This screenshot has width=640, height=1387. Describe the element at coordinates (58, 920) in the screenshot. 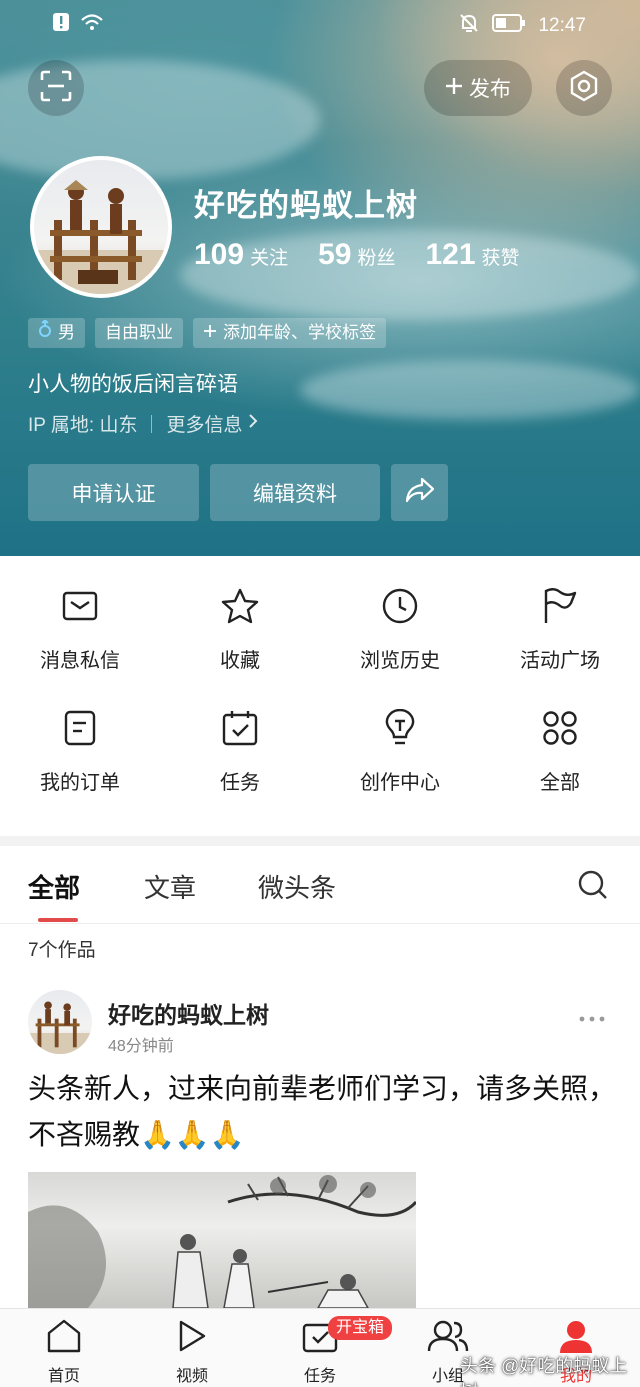

I see `active-tab-indicator` at that location.